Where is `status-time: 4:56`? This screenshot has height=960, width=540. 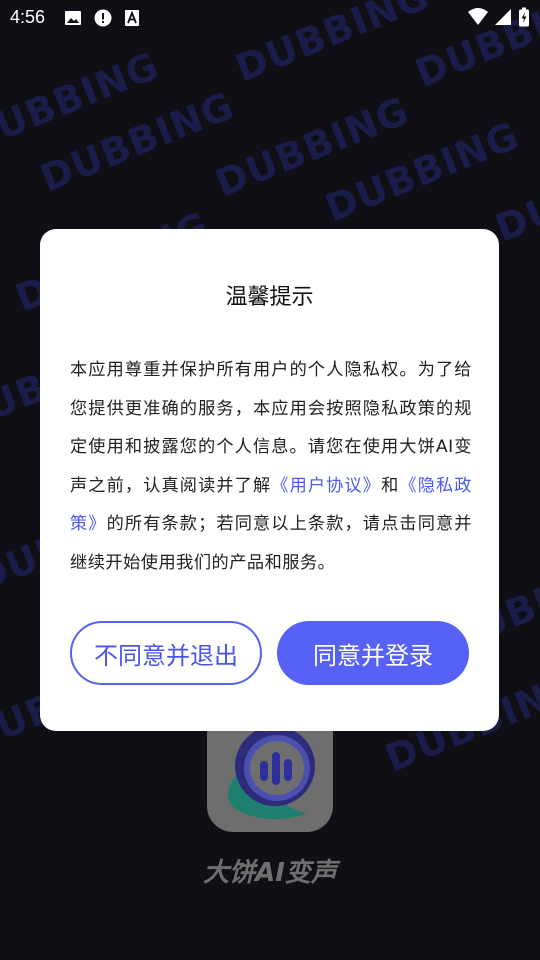 status-time: 4:56 is located at coordinates (28, 17).